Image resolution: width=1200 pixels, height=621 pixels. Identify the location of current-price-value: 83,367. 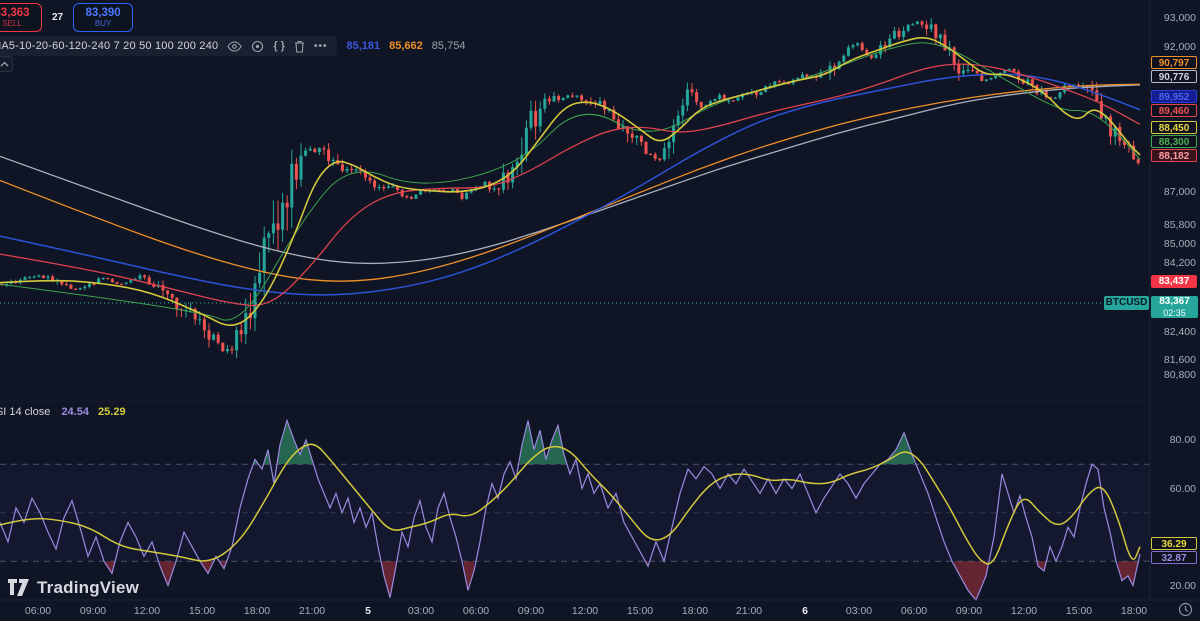
(1174, 301).